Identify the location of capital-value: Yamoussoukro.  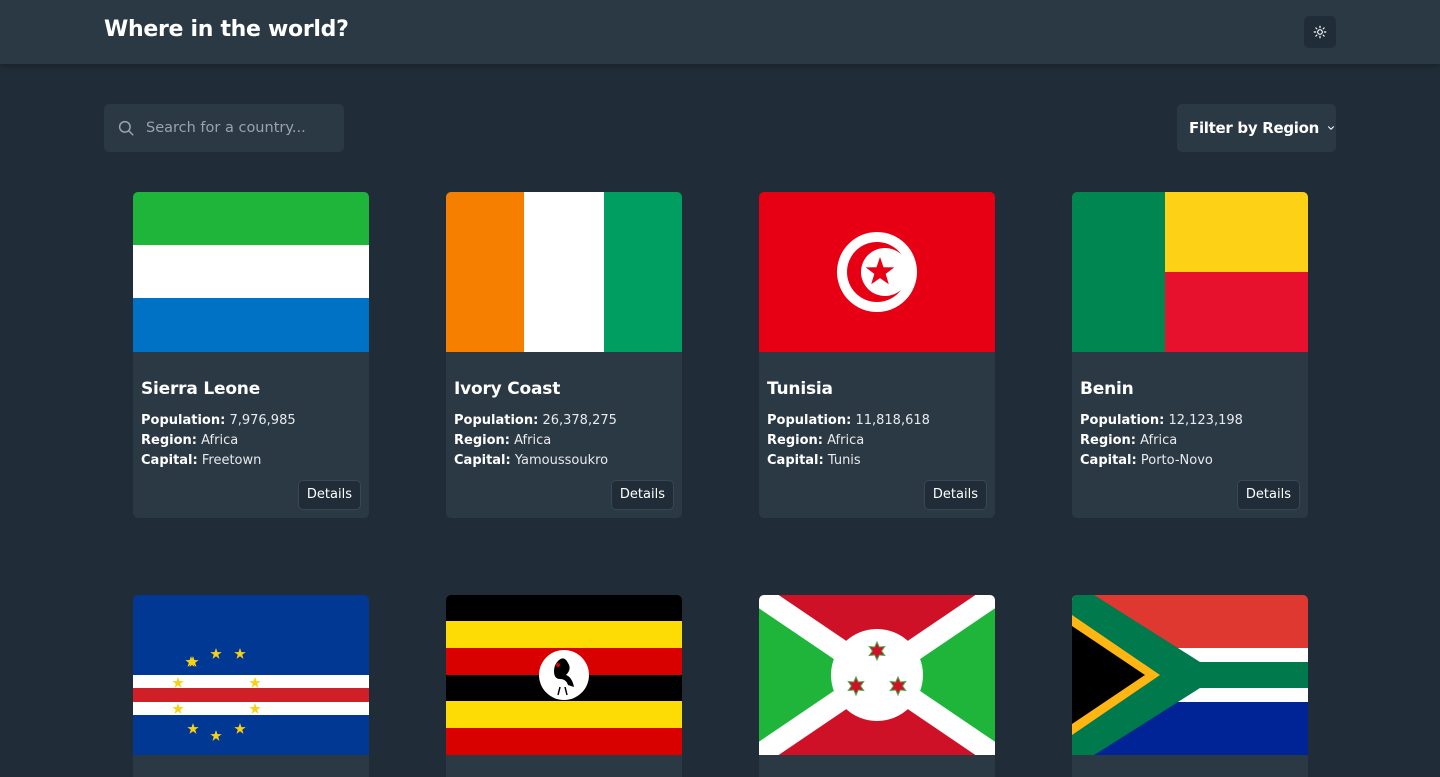
(561, 460).